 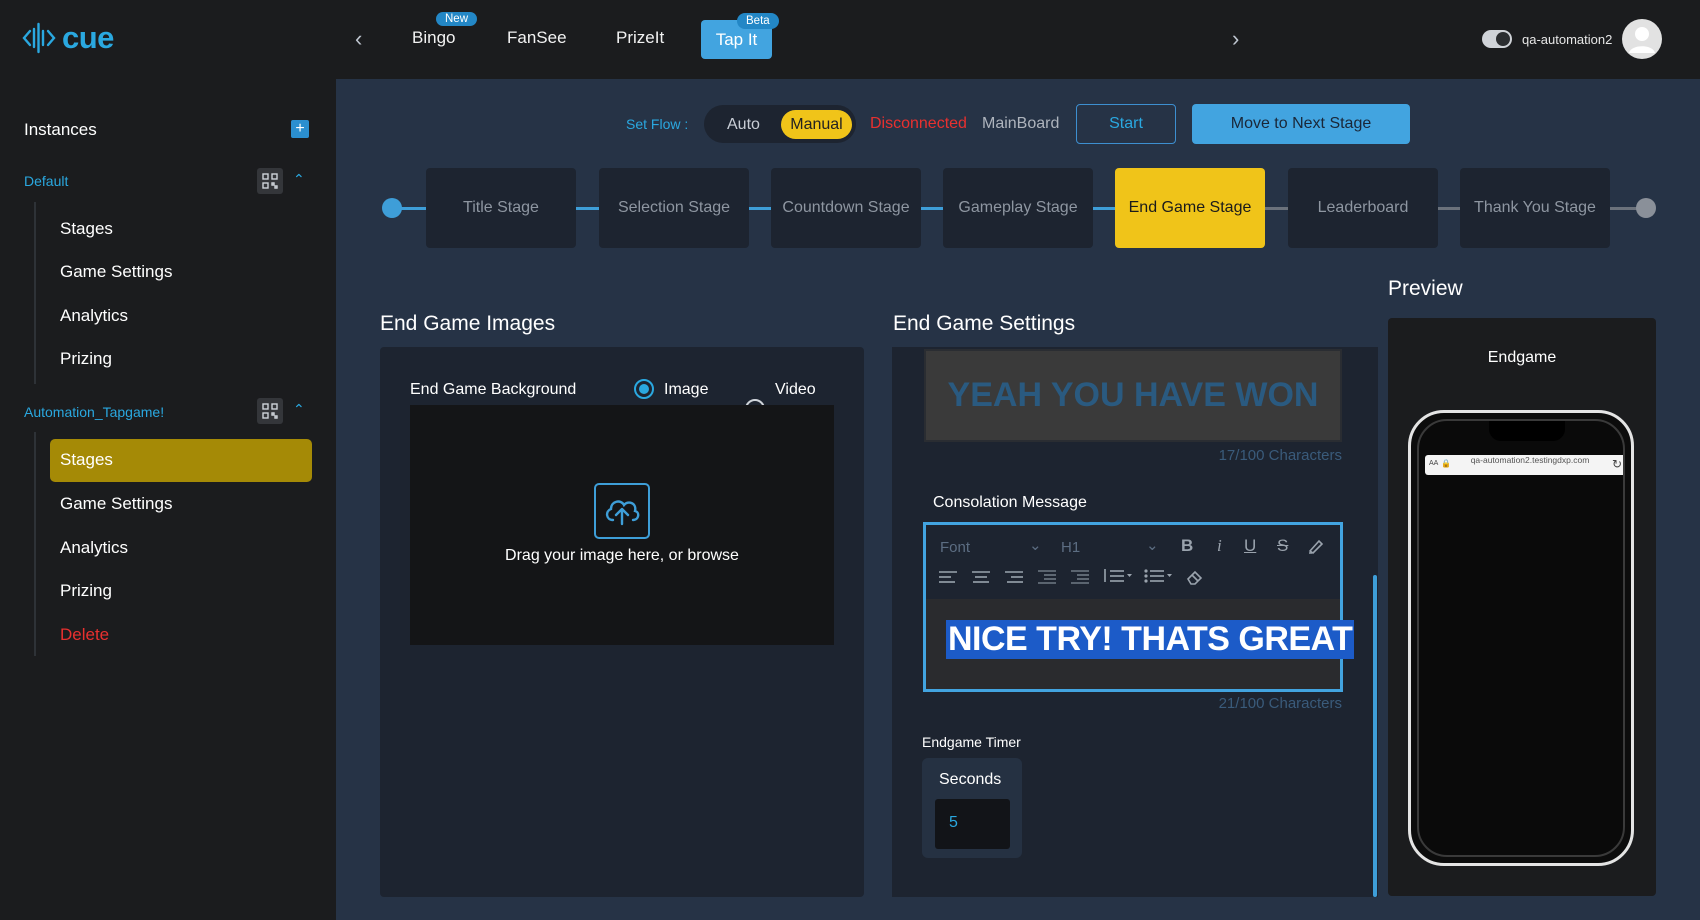 I want to click on heading-chevron-down-icon: ⌄, so click(x=1152, y=545).